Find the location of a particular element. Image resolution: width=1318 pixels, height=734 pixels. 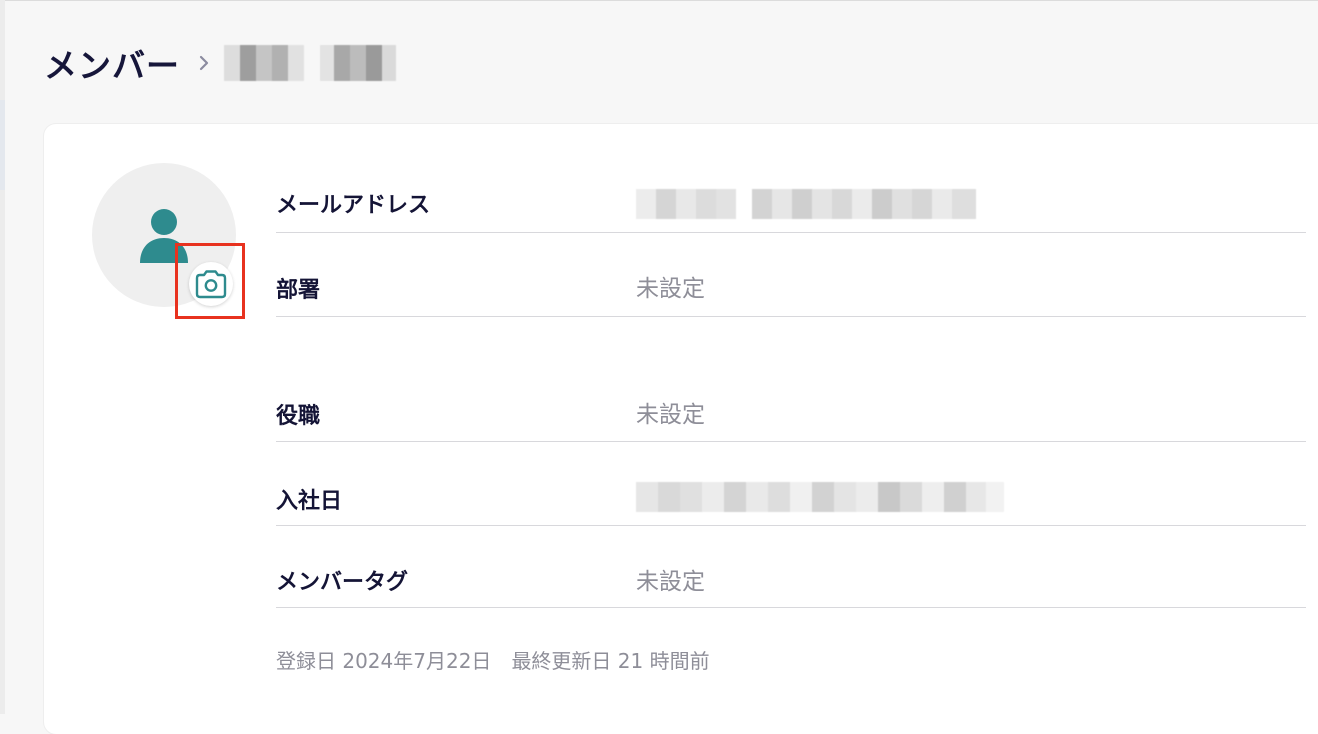

position-value: 未設定 is located at coordinates (670, 412).